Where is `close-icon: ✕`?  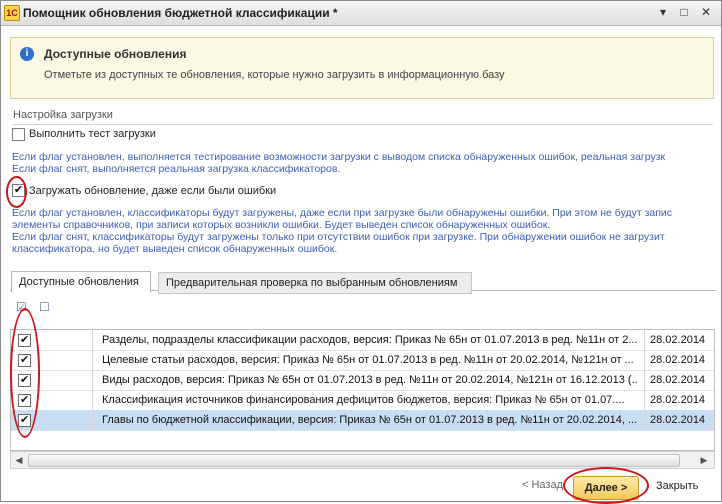 close-icon: ✕ is located at coordinates (706, 12).